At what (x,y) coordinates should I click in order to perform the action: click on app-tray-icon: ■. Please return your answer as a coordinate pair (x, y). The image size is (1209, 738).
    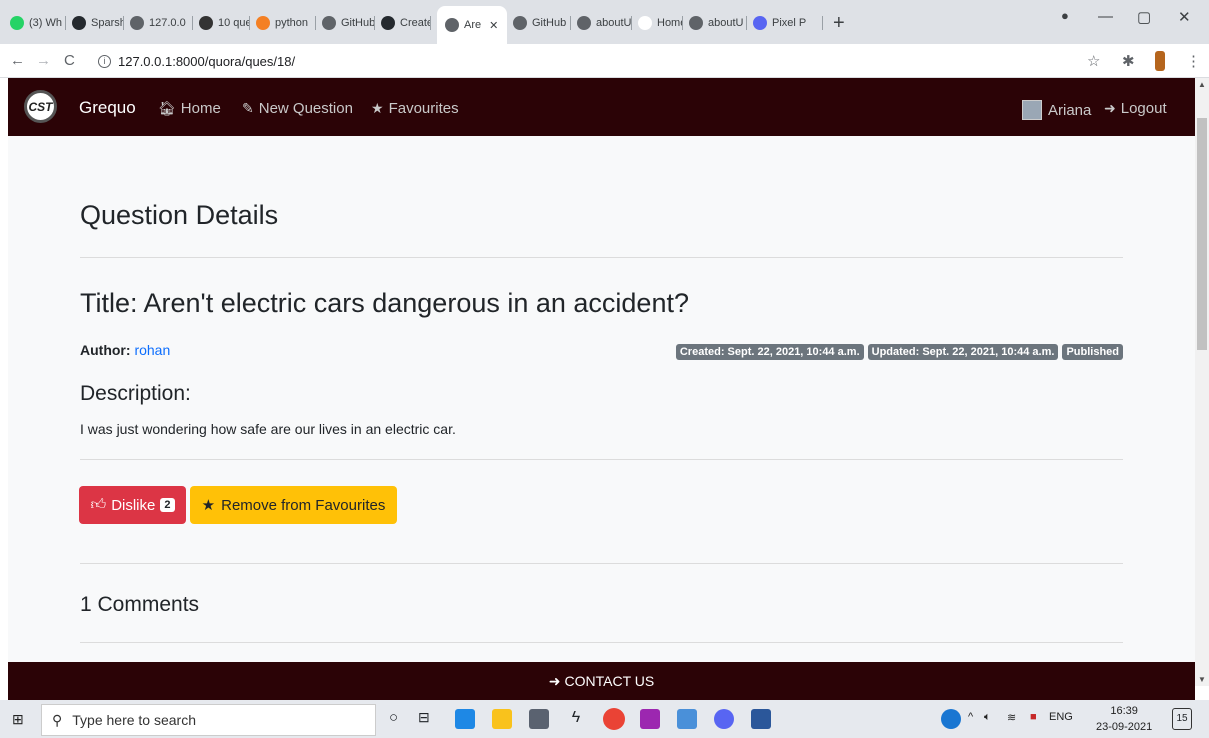
    Looking at the image, I should click on (1033, 717).